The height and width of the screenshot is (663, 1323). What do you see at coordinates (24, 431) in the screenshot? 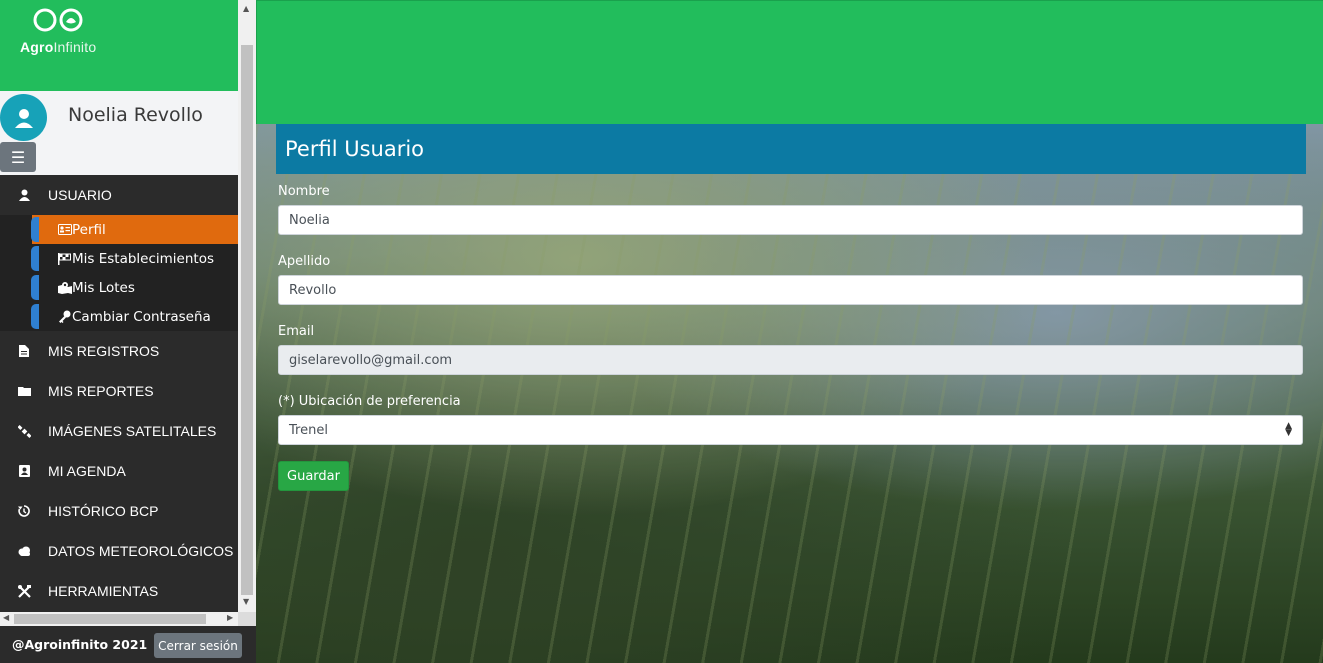
I see `satellite-icon` at bounding box center [24, 431].